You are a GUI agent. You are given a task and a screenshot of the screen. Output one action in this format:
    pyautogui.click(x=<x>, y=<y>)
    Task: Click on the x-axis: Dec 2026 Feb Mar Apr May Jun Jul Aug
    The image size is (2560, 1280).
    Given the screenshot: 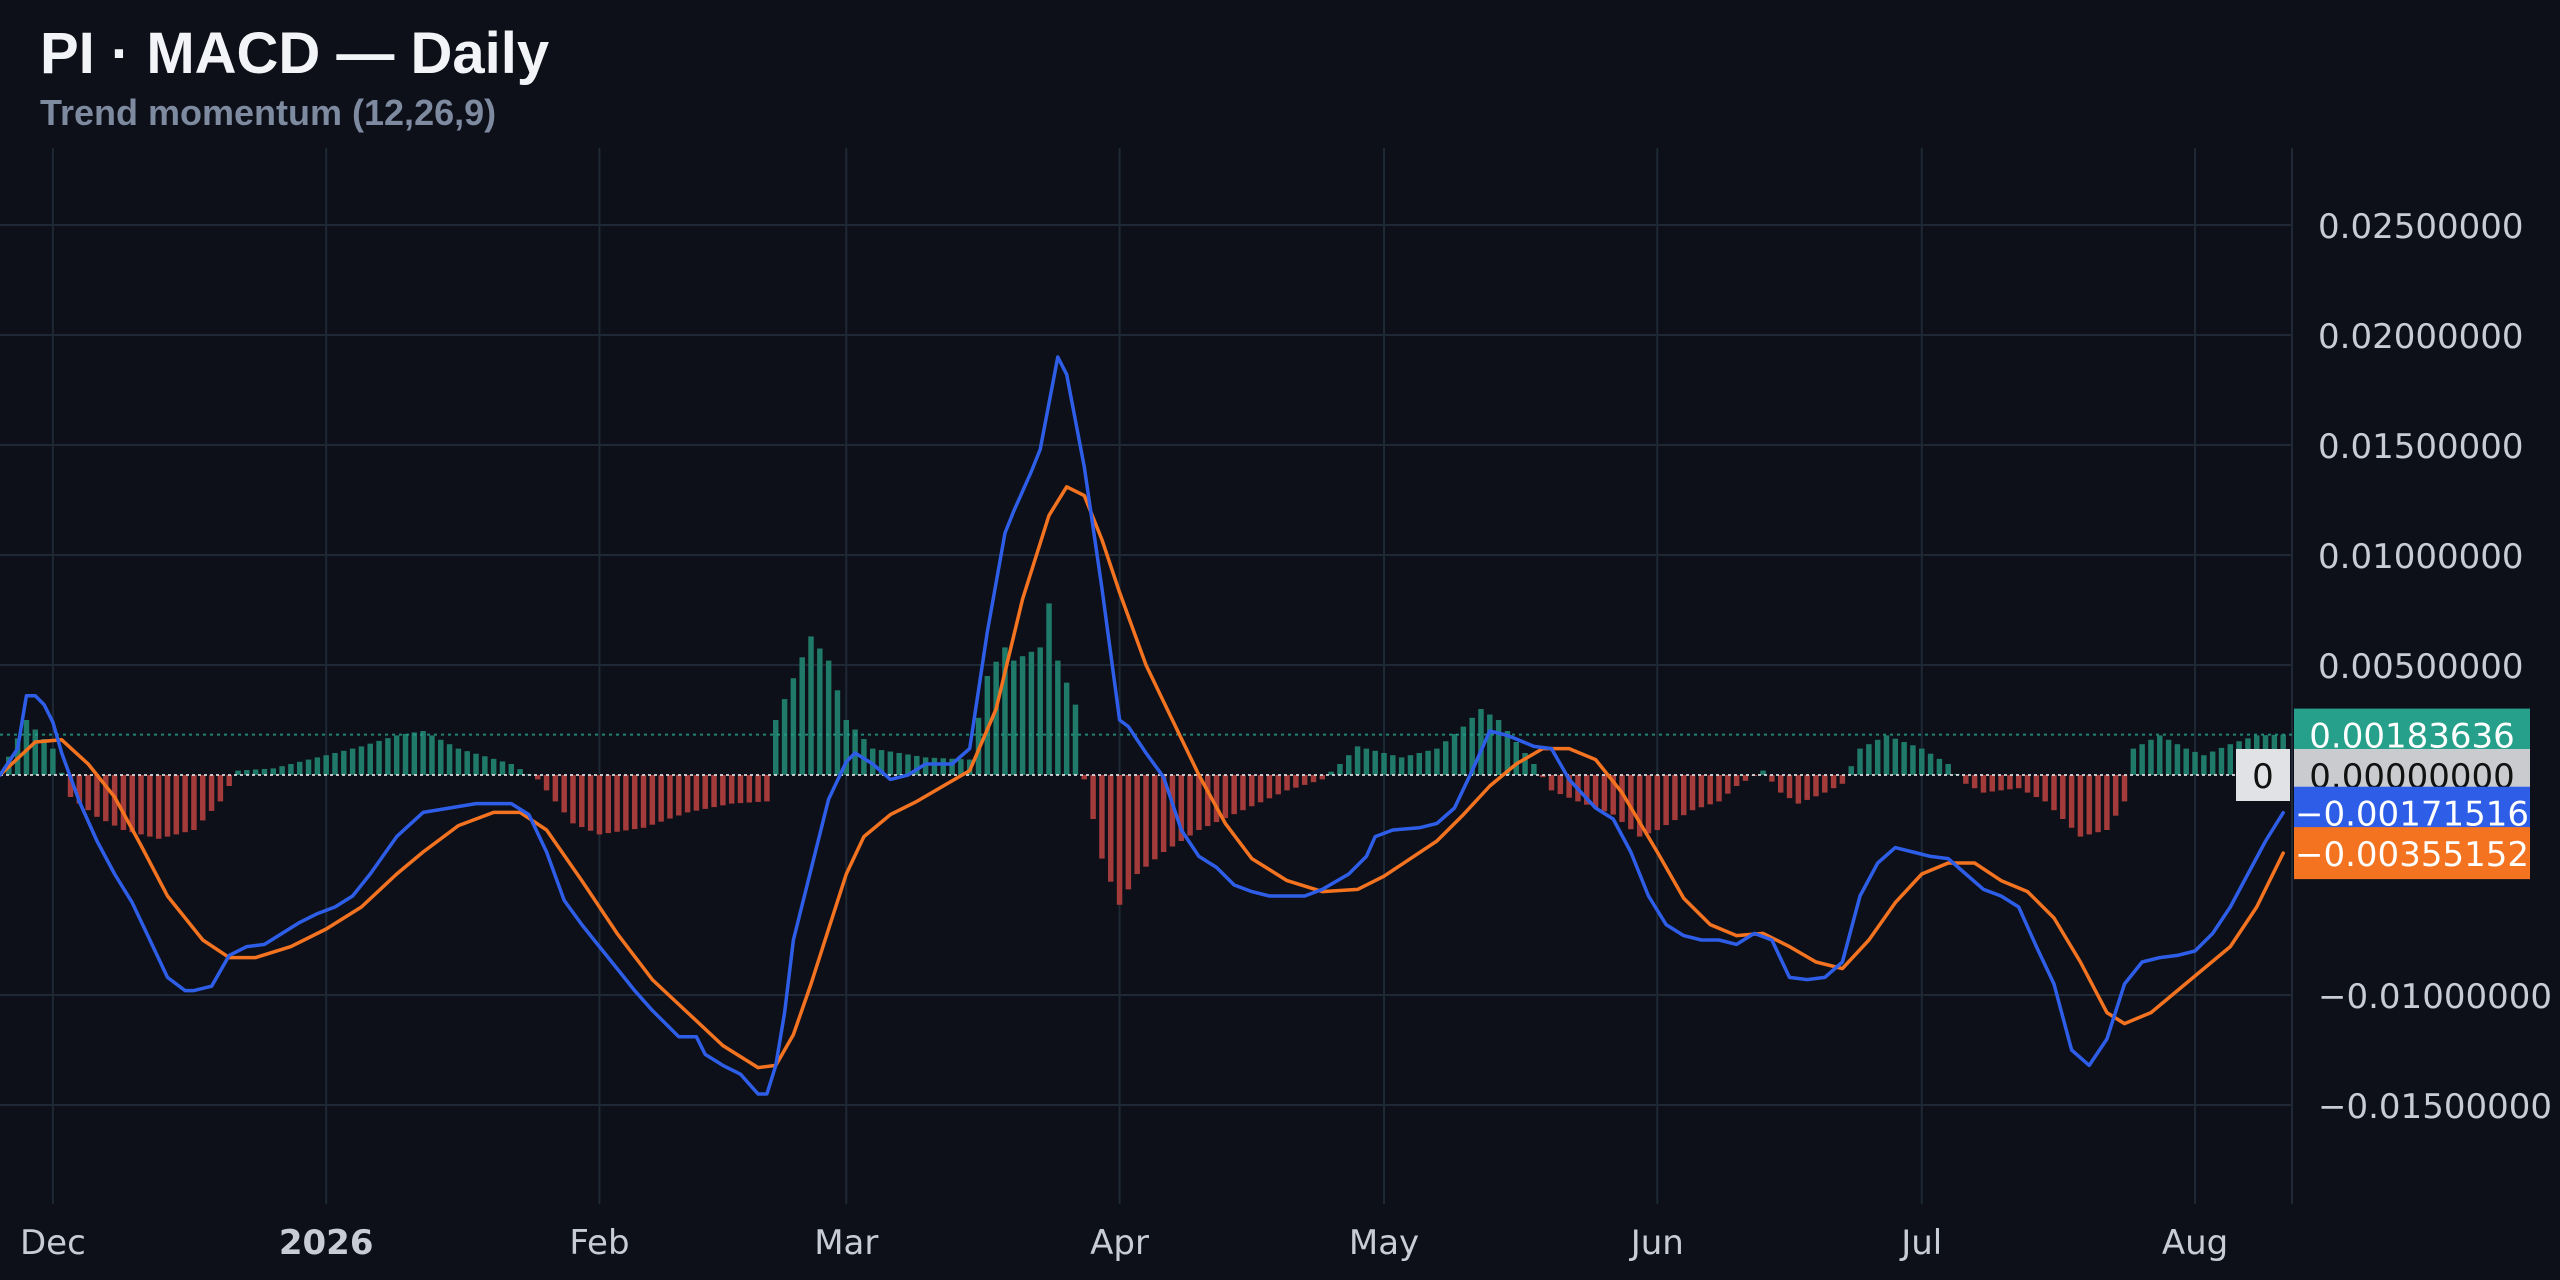 What is the action you would take?
    pyautogui.click(x=1124, y=1243)
    